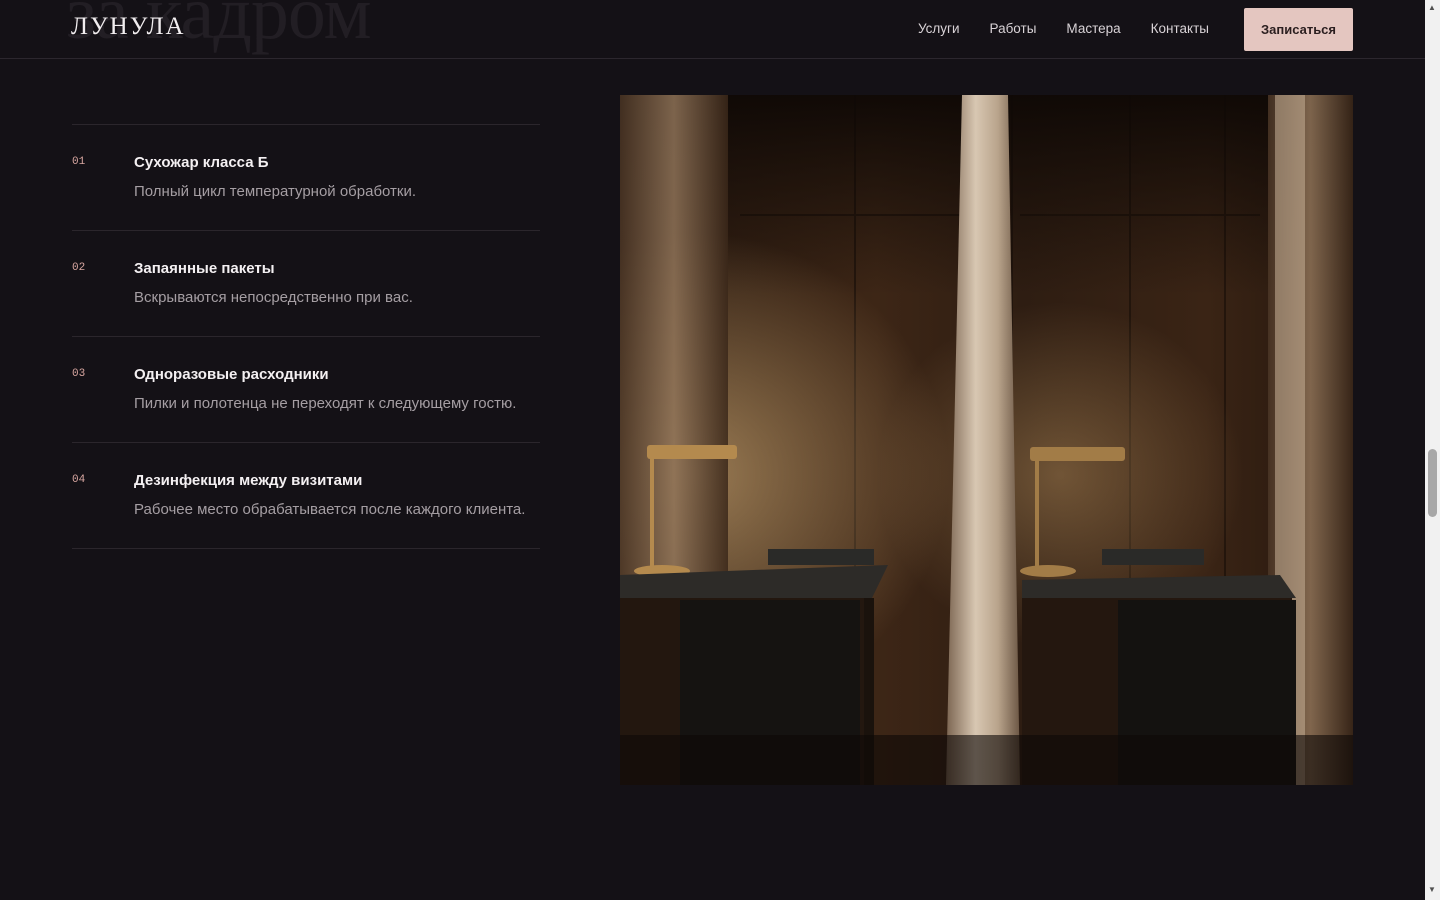  I want to click on main-nav: Услуги Работы Мастера Контакты, so click(1078, 29).